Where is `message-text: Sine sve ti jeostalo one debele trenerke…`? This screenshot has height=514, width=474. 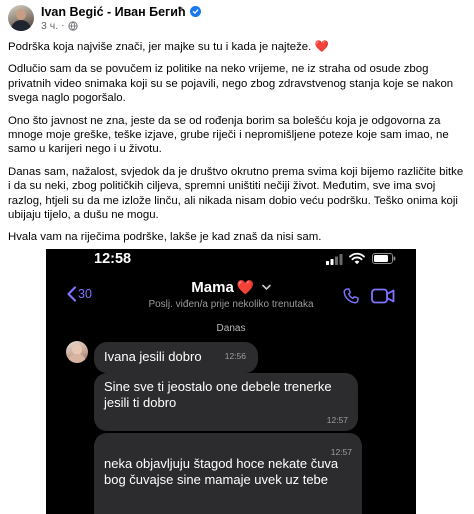
message-text: Sine sve ti jeostalo one debele trenerke… is located at coordinates (218, 394).